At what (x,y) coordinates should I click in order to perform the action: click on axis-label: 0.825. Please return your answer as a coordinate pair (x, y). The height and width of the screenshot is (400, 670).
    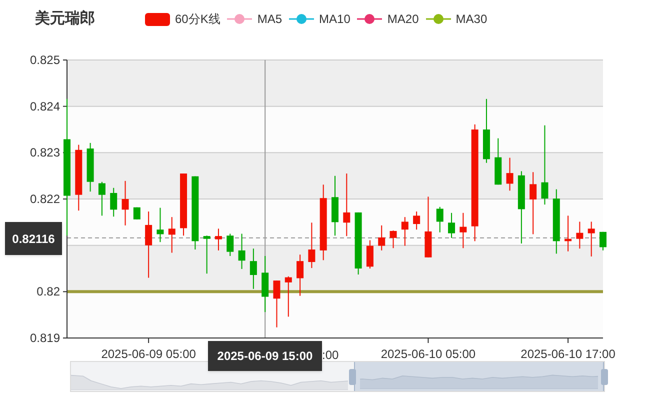
    Looking at the image, I should click on (45, 60).